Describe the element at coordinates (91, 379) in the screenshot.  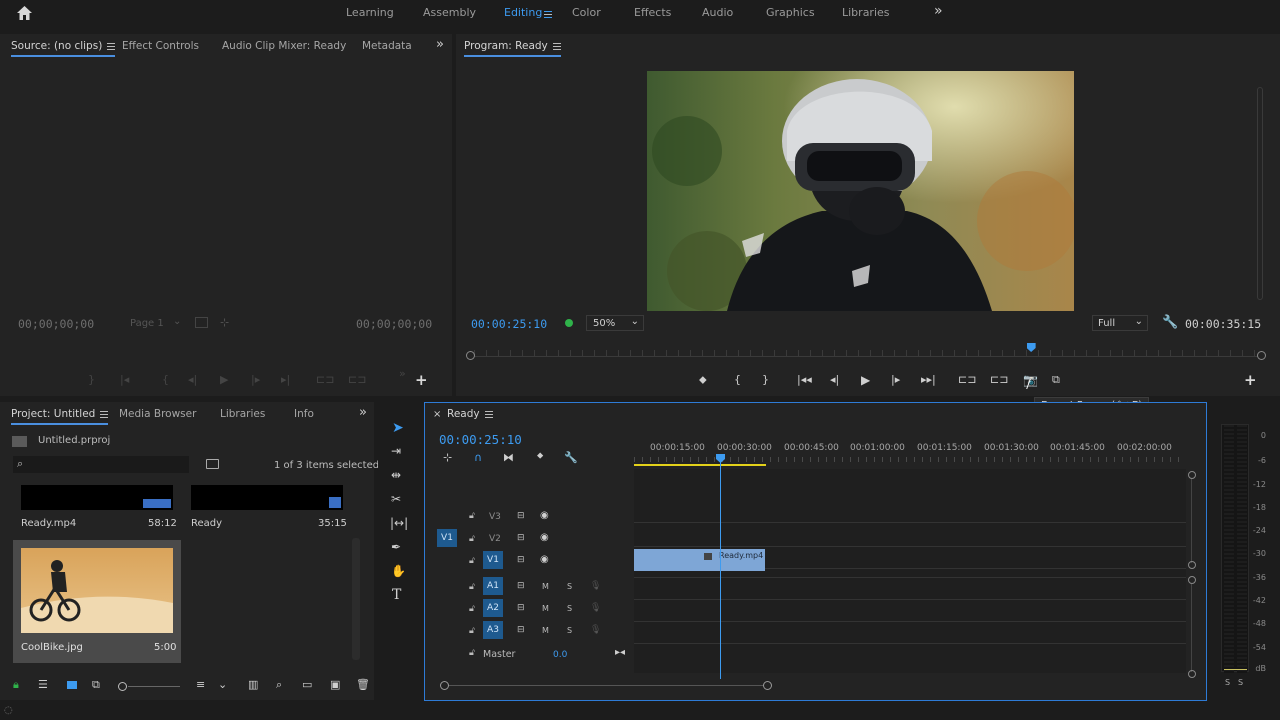
I see `mark-in-icon: }` at that location.